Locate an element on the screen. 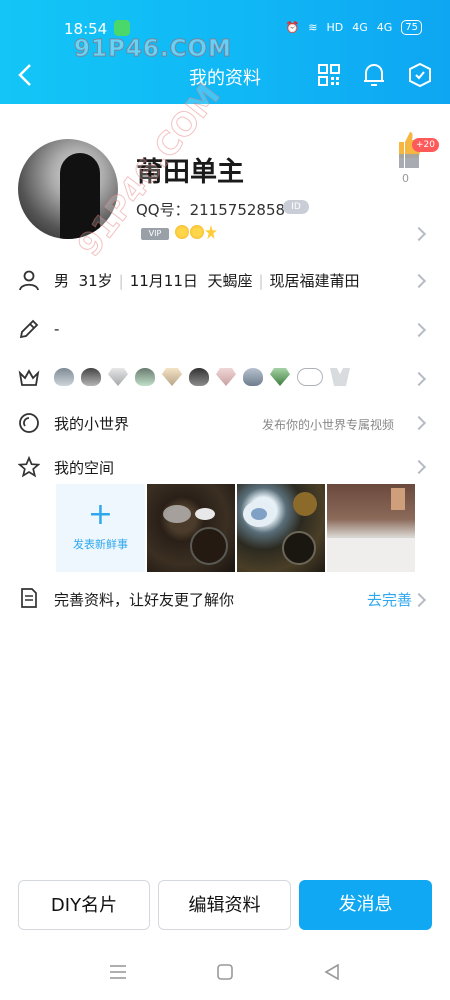  badge-list is located at coordinates (202, 377).